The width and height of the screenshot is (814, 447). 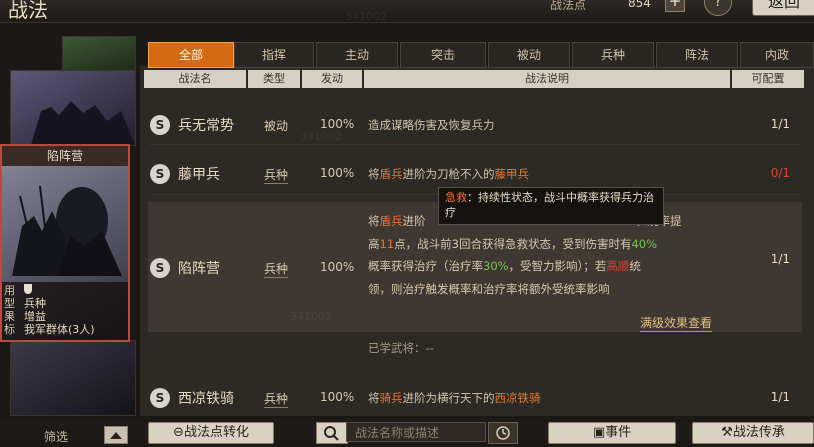 What do you see at coordinates (512, 174) in the screenshot?
I see `desc-keyword: 藤甲兵` at bounding box center [512, 174].